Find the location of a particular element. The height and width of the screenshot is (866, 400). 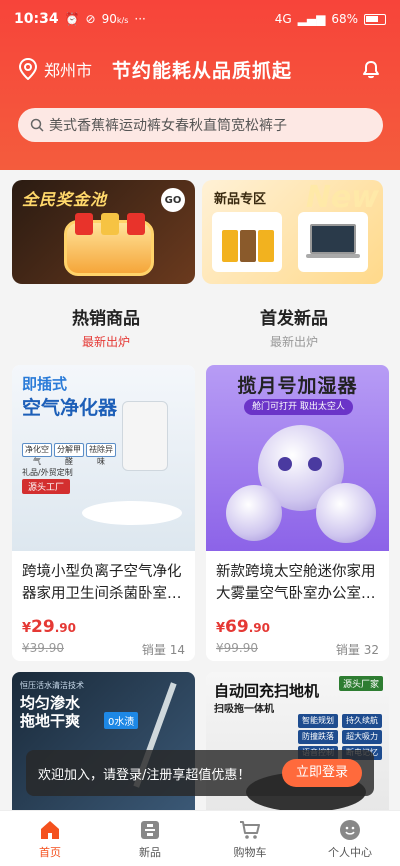

status-time: 10:34 is located at coordinates (36, 19).